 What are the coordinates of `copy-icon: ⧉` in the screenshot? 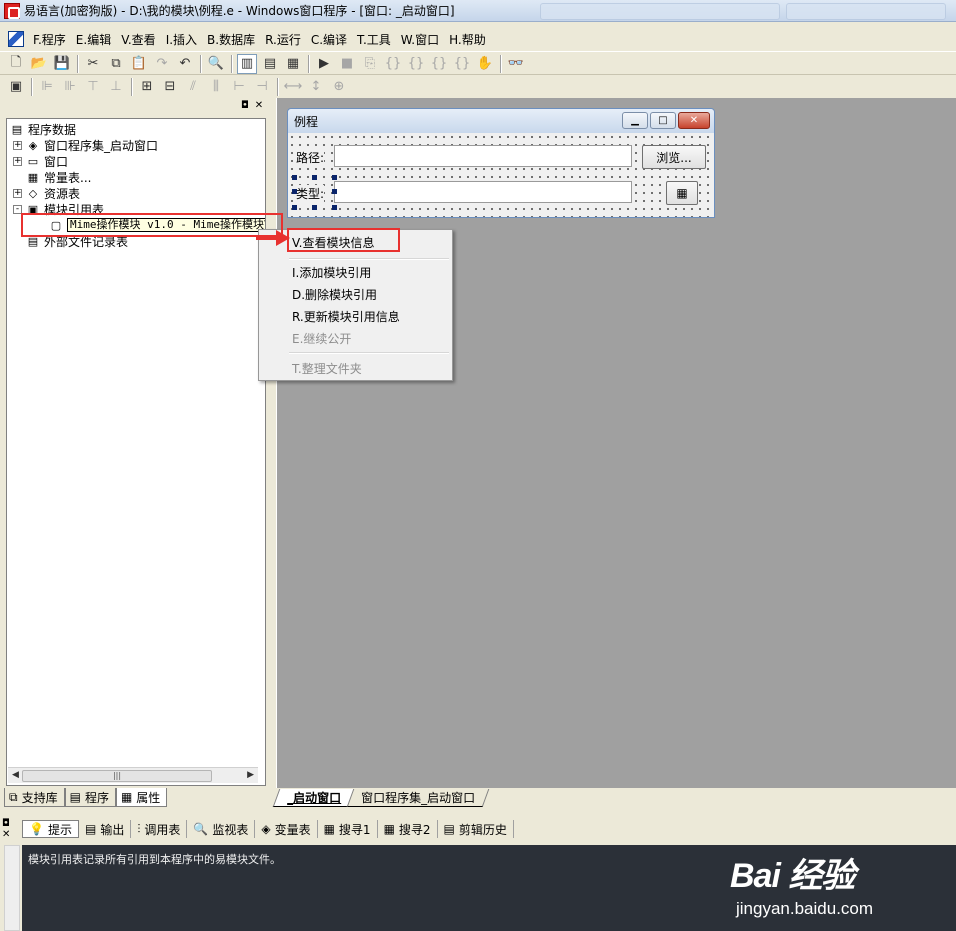 It's located at (116, 64).